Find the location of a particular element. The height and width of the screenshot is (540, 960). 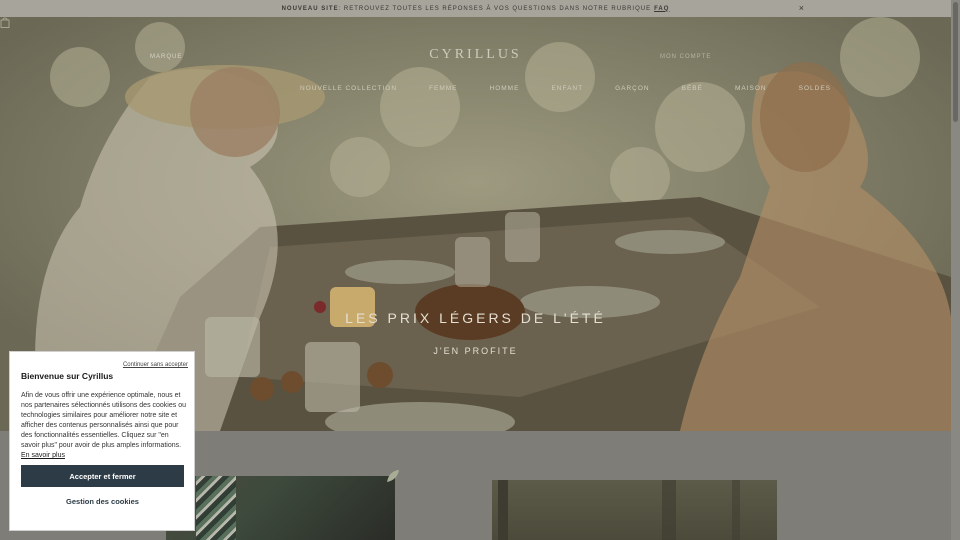

nav-item-soldes: SOLDES is located at coordinates (815, 88).